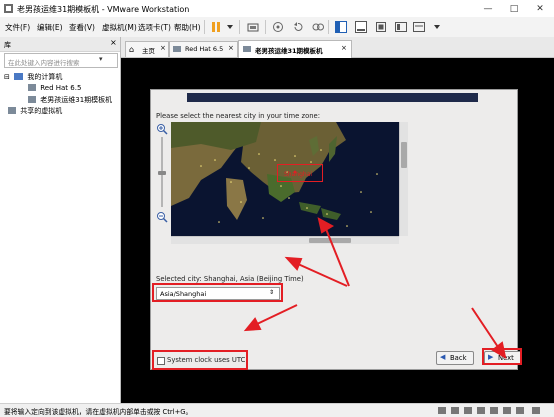 This screenshot has height=417, width=554. Describe the element at coordinates (61, 88) in the screenshot. I see `tree-label-vm: Red Hat 6.5` at that location.